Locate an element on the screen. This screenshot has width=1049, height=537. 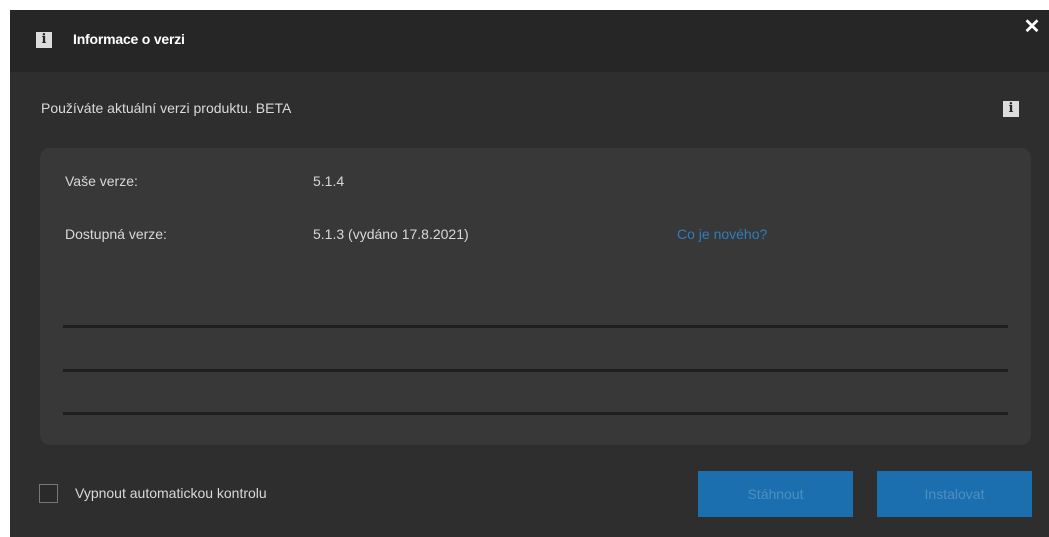
status-message: Používáte aktuální verzi produktu. BETA is located at coordinates (166, 108).